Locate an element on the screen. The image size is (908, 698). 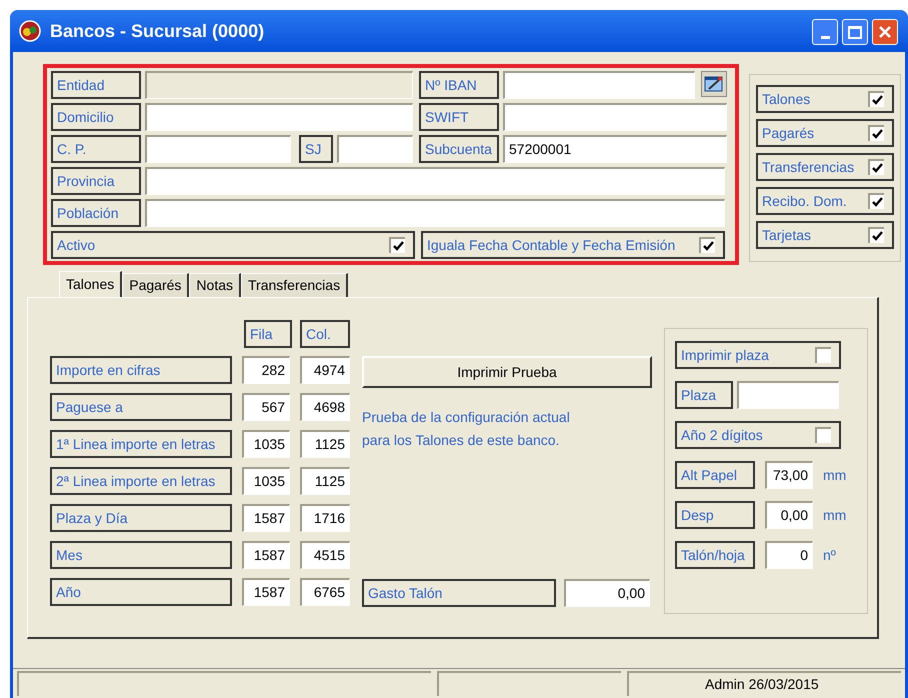
field-label: Entidad is located at coordinates (96, 85).